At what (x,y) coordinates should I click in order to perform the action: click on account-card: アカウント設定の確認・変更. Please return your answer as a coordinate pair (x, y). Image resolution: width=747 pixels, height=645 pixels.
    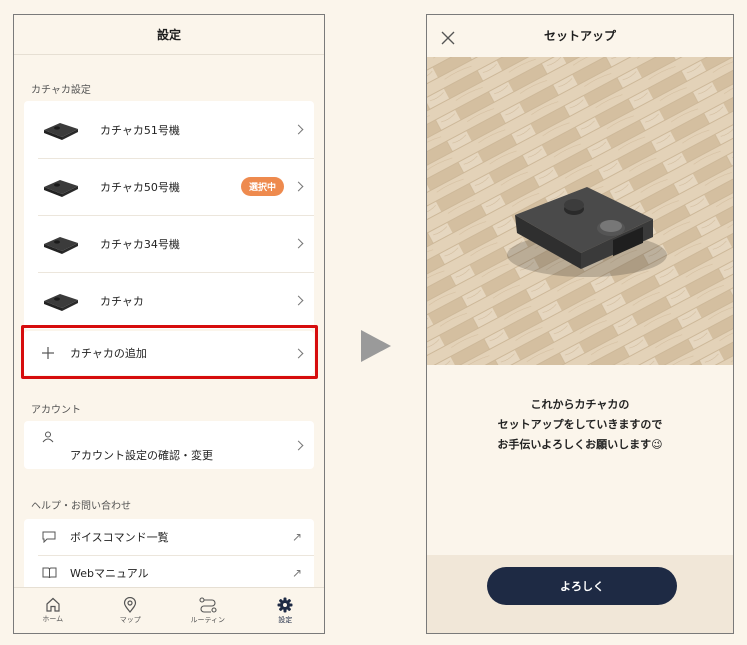
    Looking at the image, I should click on (169, 445).